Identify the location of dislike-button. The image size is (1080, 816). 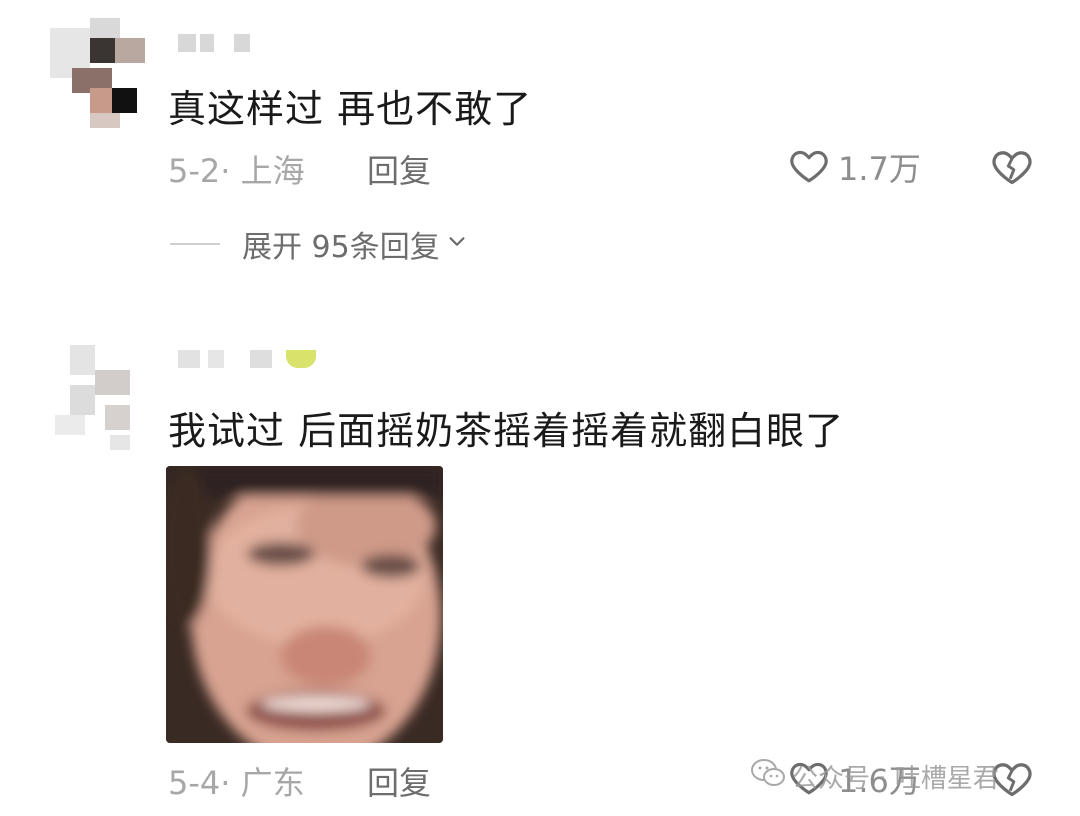
(1012, 168).